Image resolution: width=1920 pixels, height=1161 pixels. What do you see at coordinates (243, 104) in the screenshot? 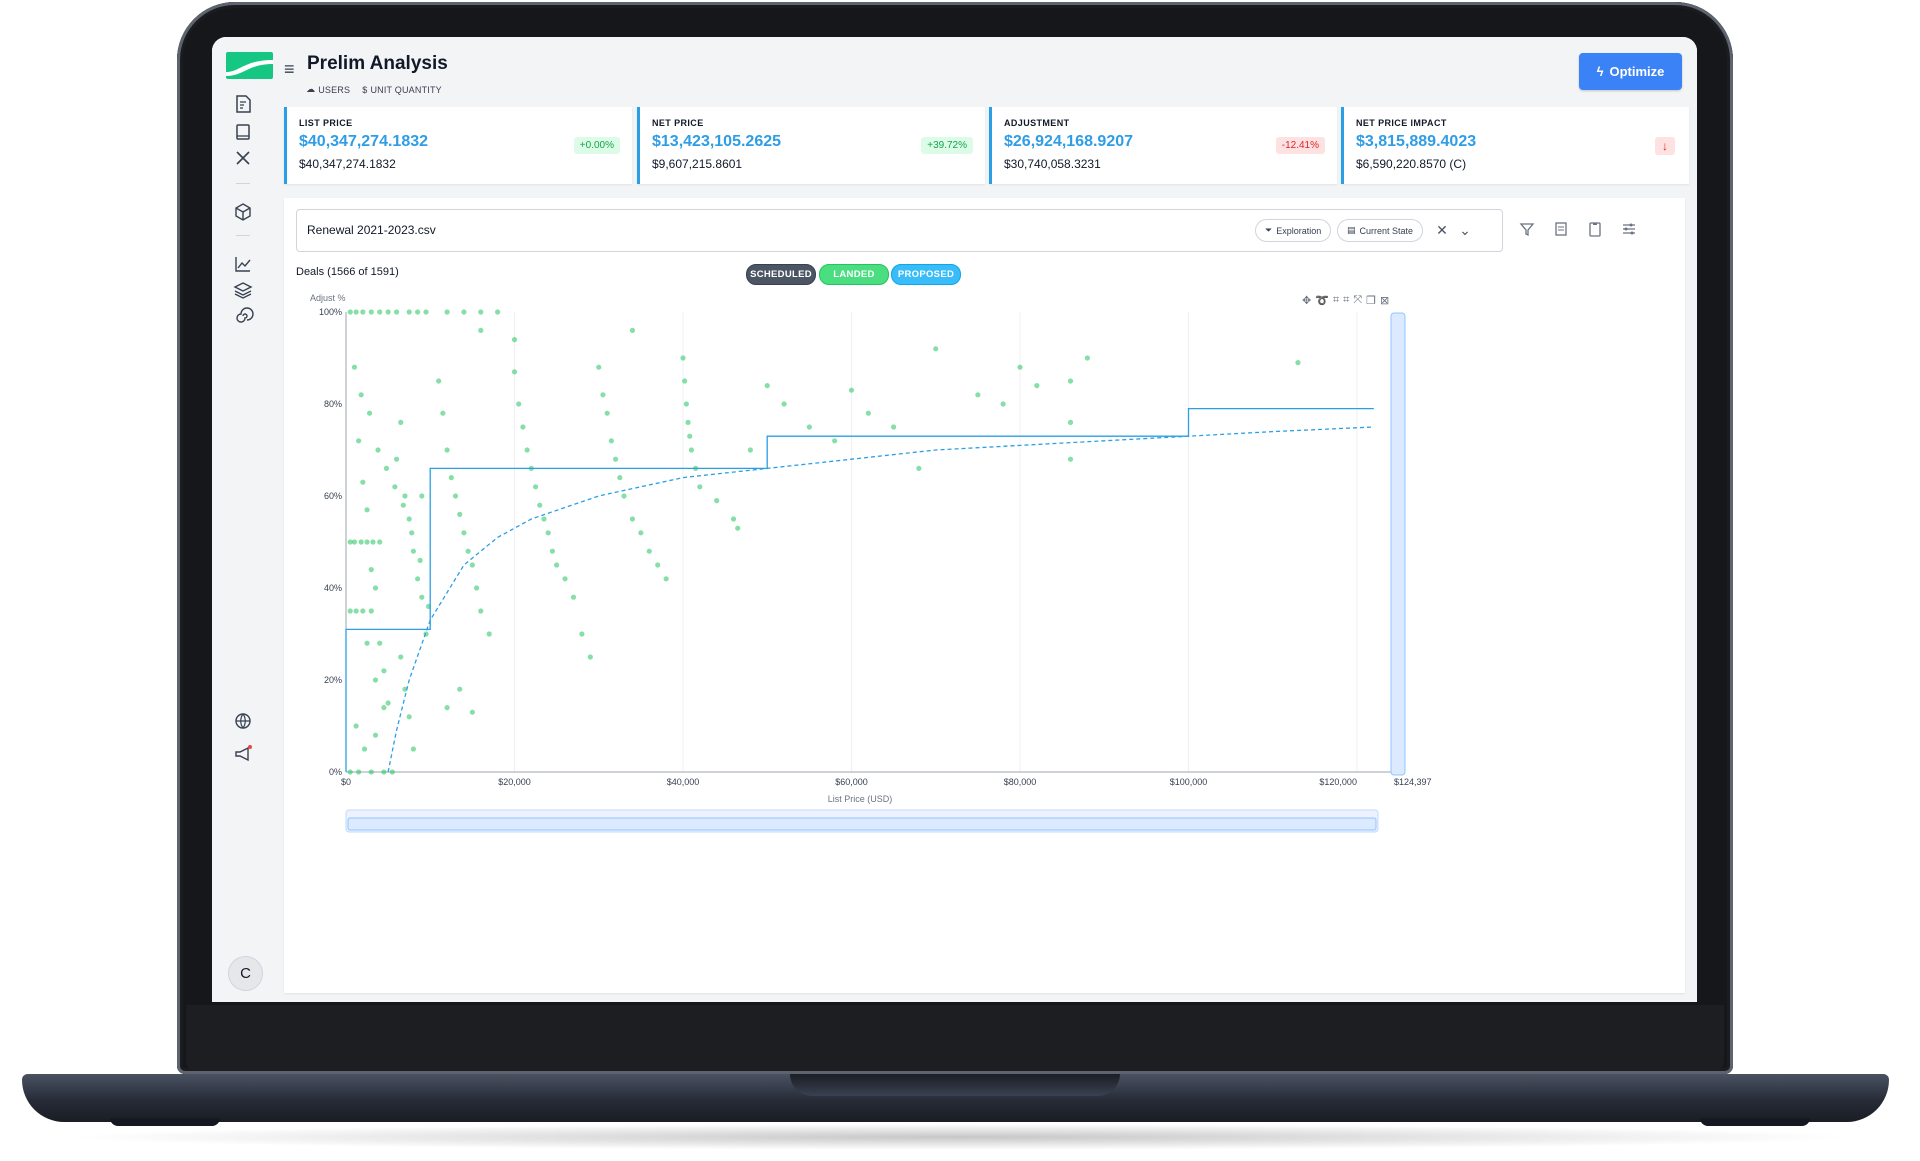
I see `invoice-icon` at bounding box center [243, 104].